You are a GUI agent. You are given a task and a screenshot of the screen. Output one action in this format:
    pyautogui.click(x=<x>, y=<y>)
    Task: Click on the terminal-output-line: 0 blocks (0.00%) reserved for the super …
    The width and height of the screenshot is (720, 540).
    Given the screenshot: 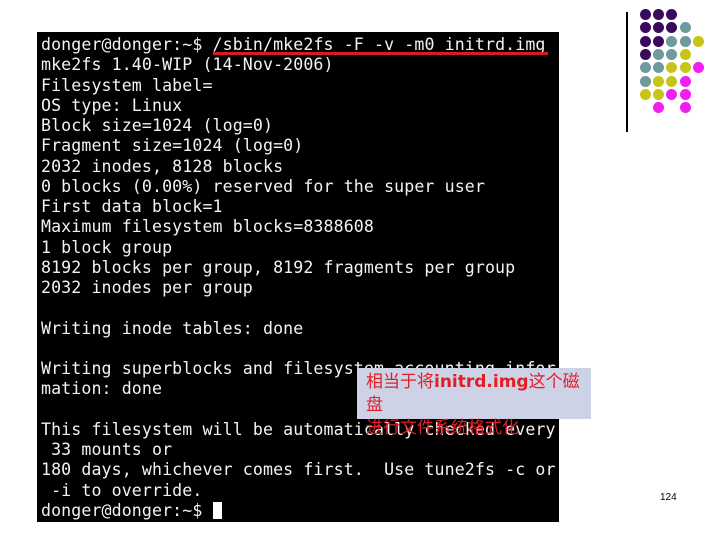 What is the action you would take?
    pyautogui.click(x=263, y=186)
    